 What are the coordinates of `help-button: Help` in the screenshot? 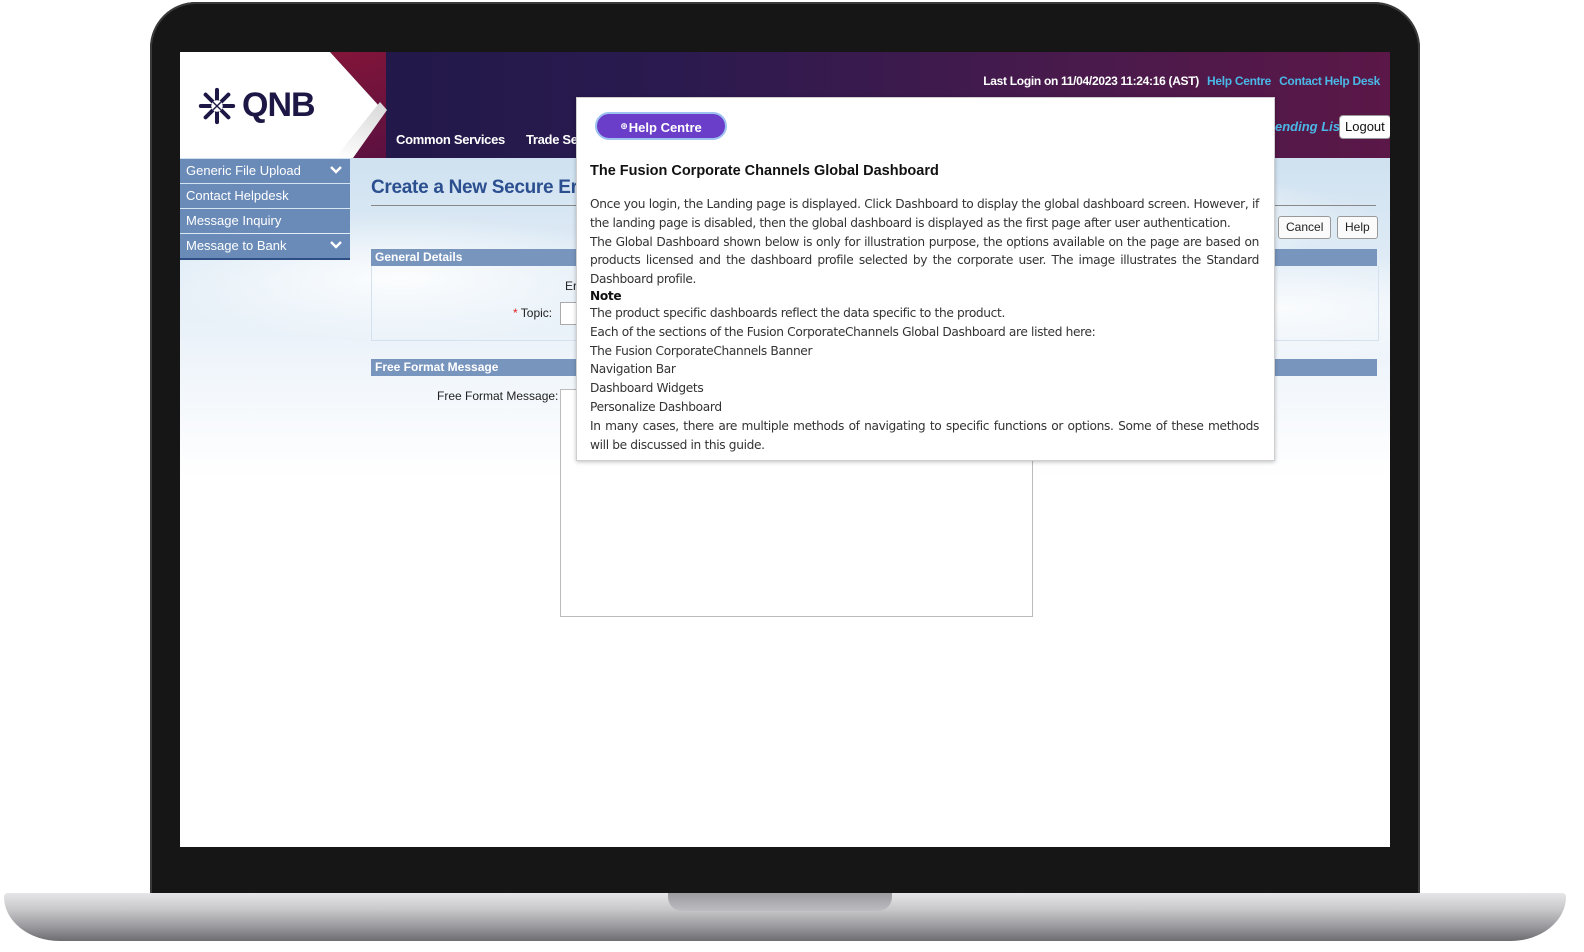 It's located at (1357, 227).